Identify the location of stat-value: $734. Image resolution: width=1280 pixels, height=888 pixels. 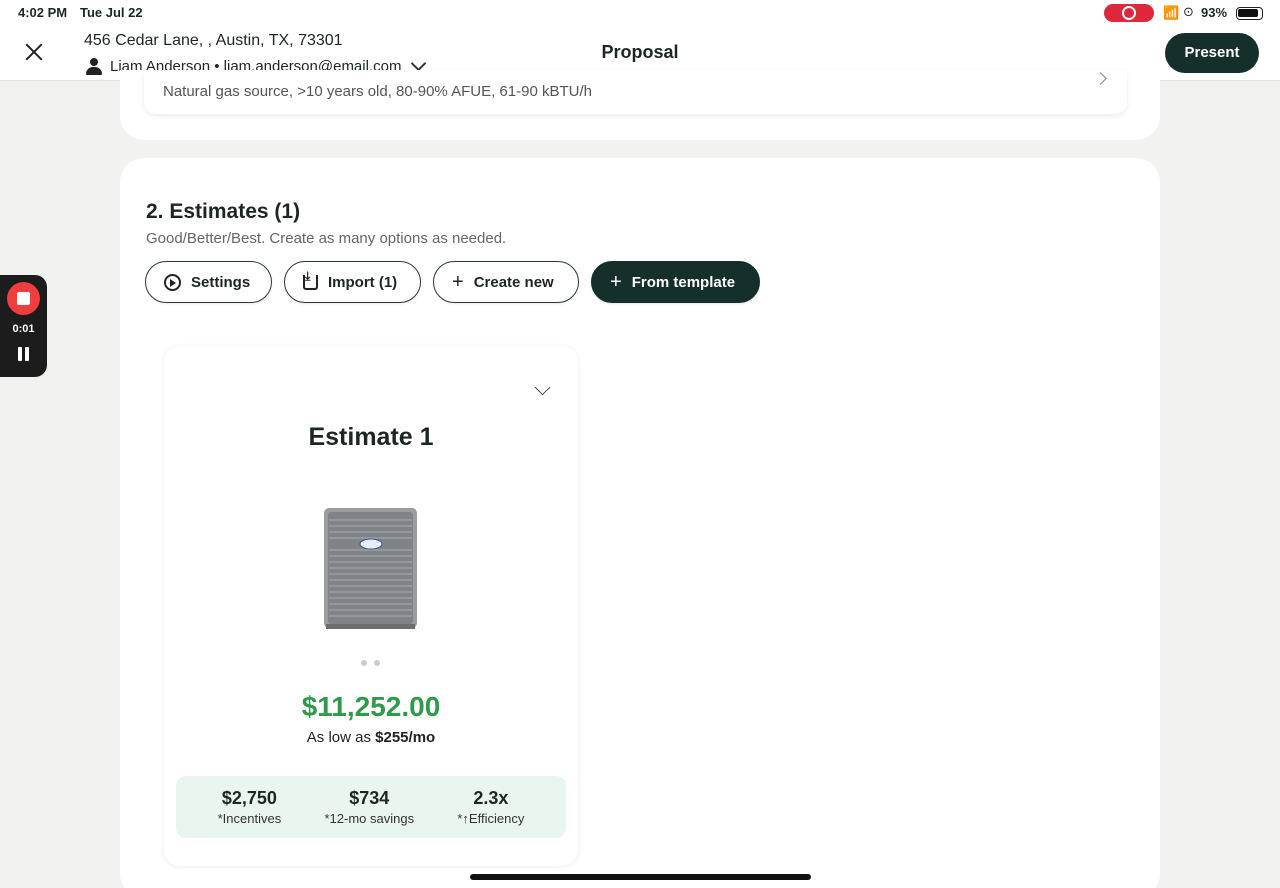
(369, 798).